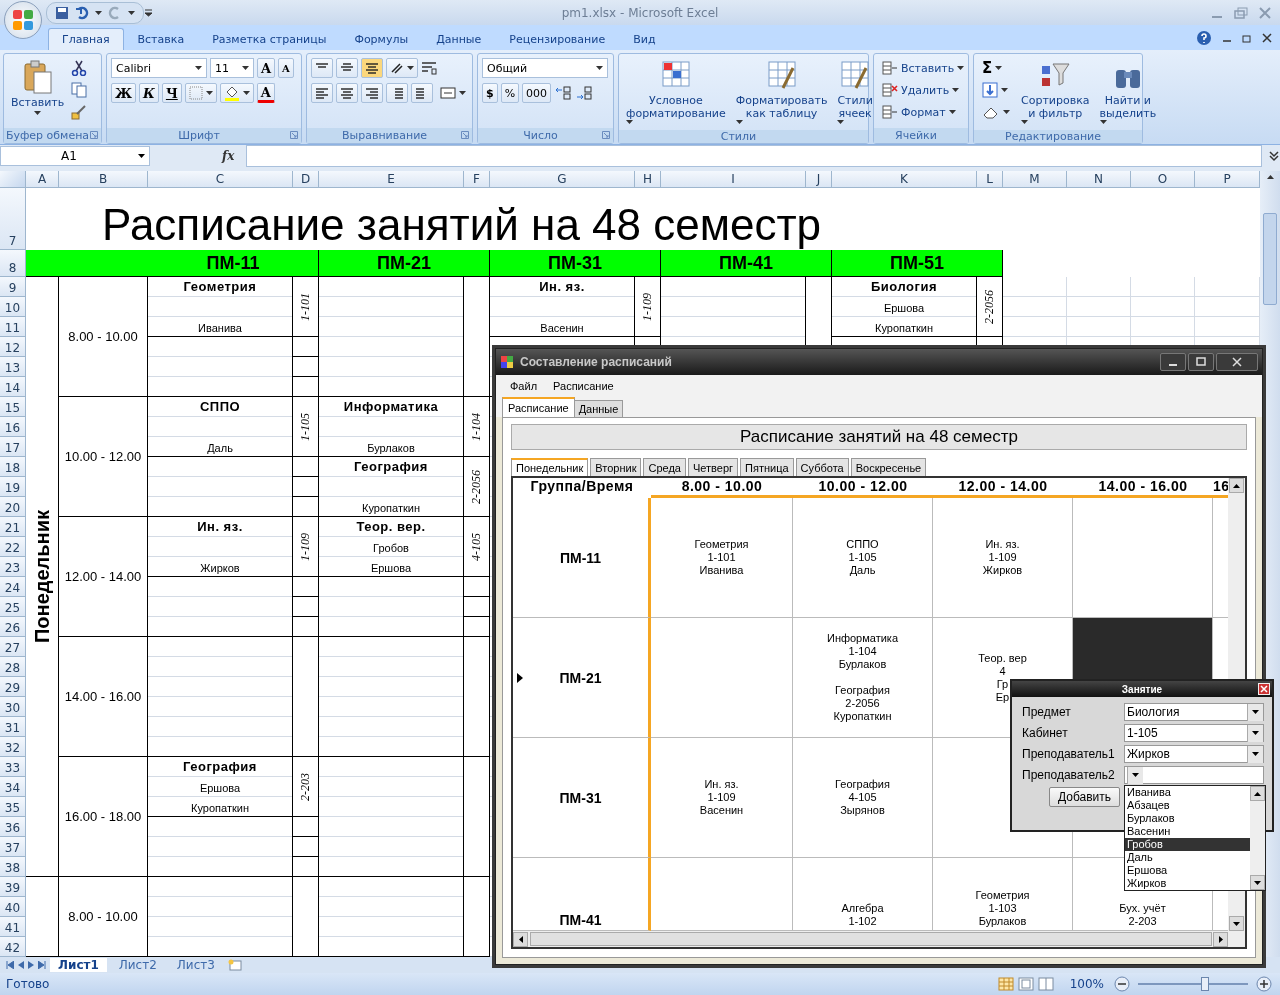  I want to click on combo-field: 1-105, so click(1194, 733).